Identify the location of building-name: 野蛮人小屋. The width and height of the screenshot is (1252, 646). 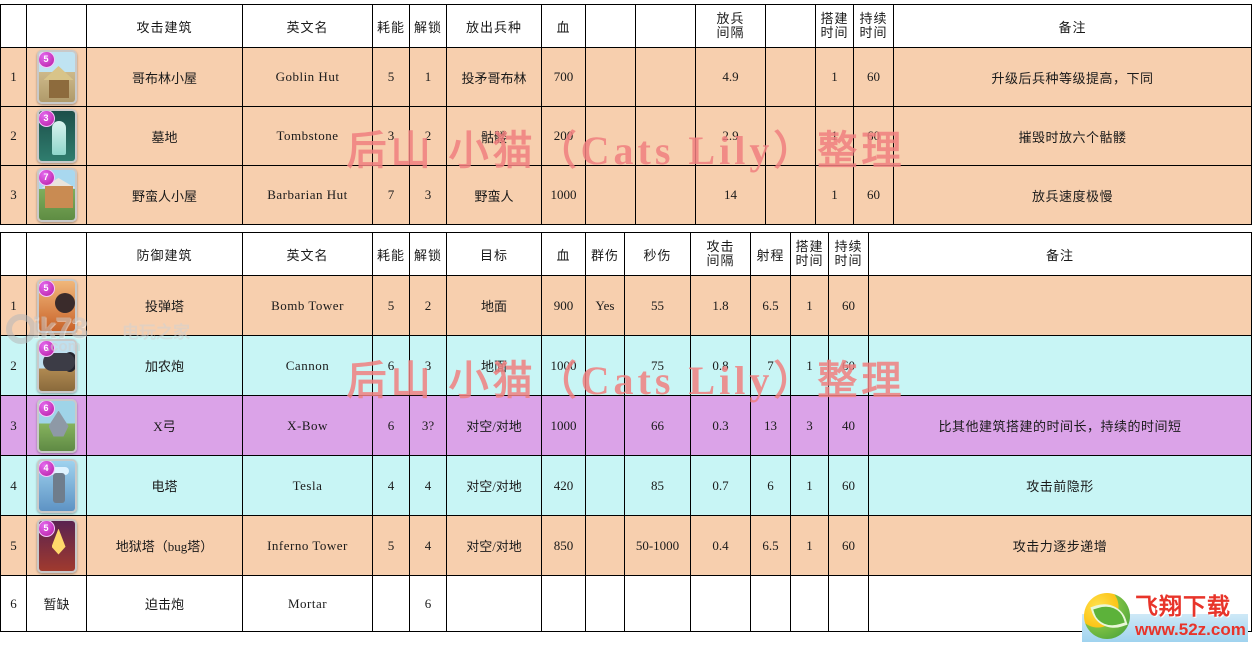
(164, 195).